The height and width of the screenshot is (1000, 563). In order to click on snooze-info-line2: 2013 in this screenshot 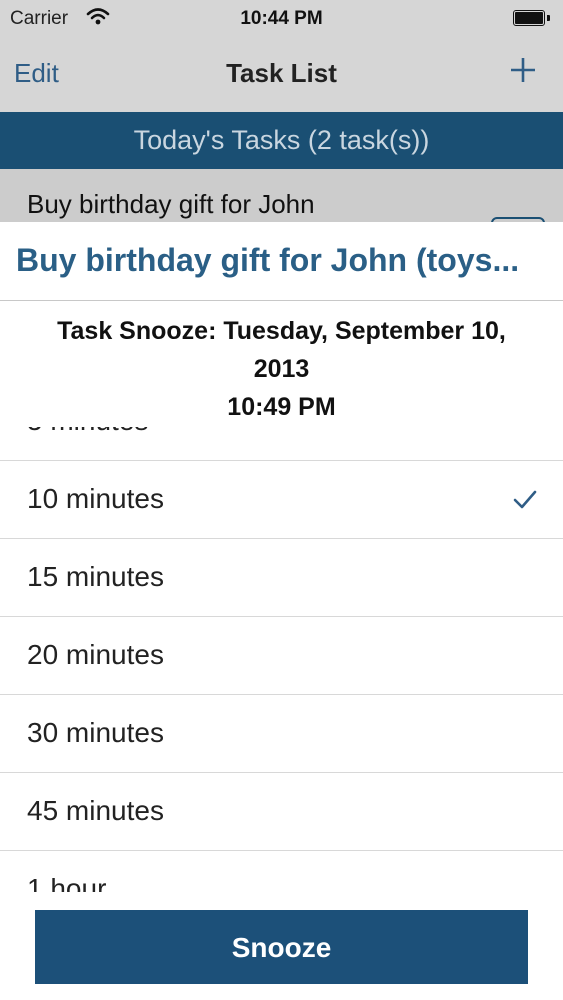, I will do `click(281, 369)`.